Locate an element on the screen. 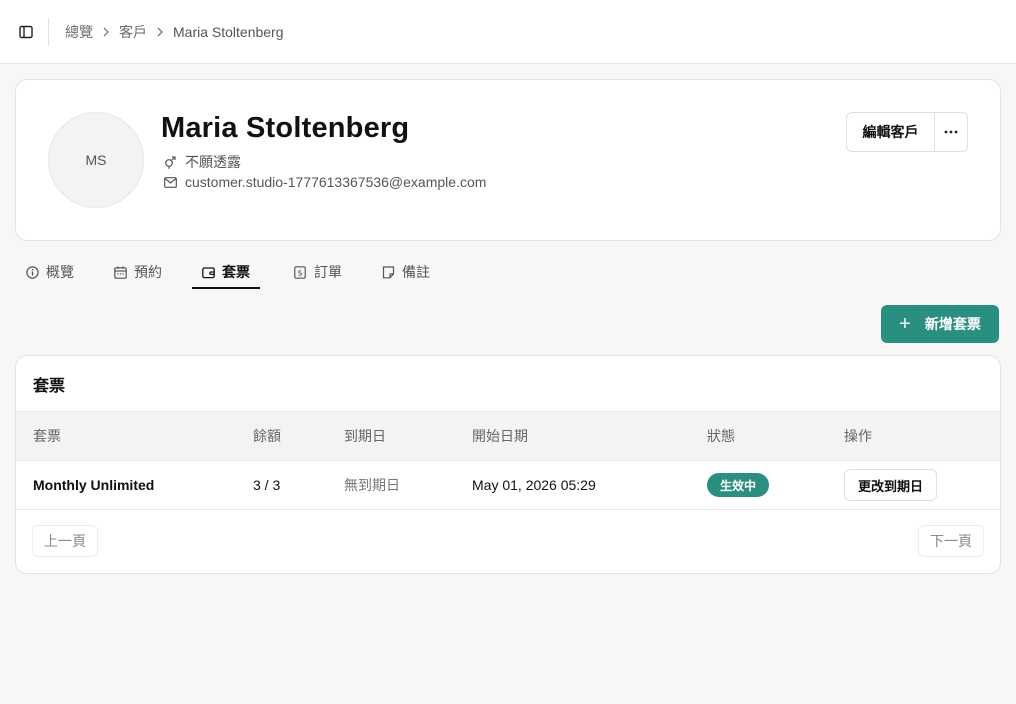 This screenshot has height=704, width=1016. breadcrumb: 總覽 客戶 Maria Stoltenberg is located at coordinates (174, 32).